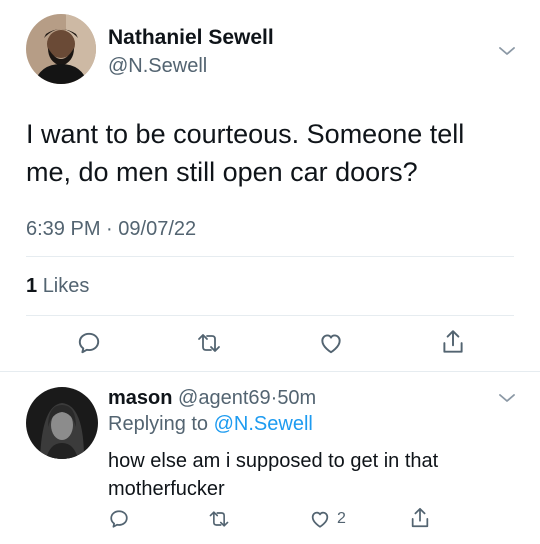  I want to click on reply-header: mason @agent69·50m, so click(212, 398).